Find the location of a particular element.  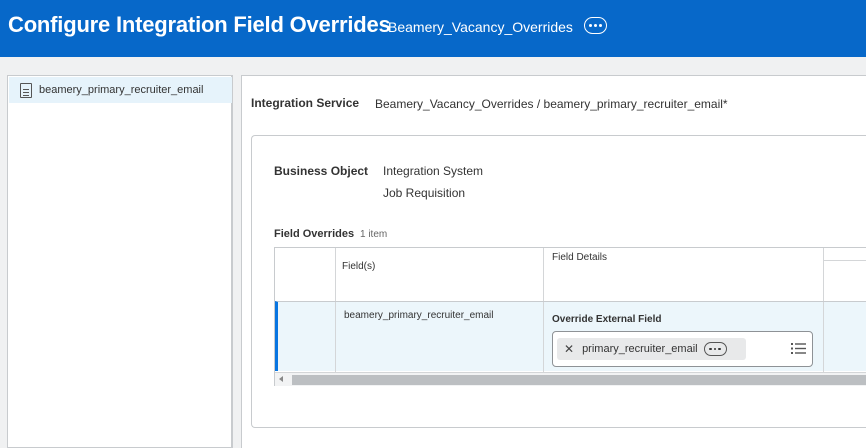

document-icon is located at coordinates (26, 90).